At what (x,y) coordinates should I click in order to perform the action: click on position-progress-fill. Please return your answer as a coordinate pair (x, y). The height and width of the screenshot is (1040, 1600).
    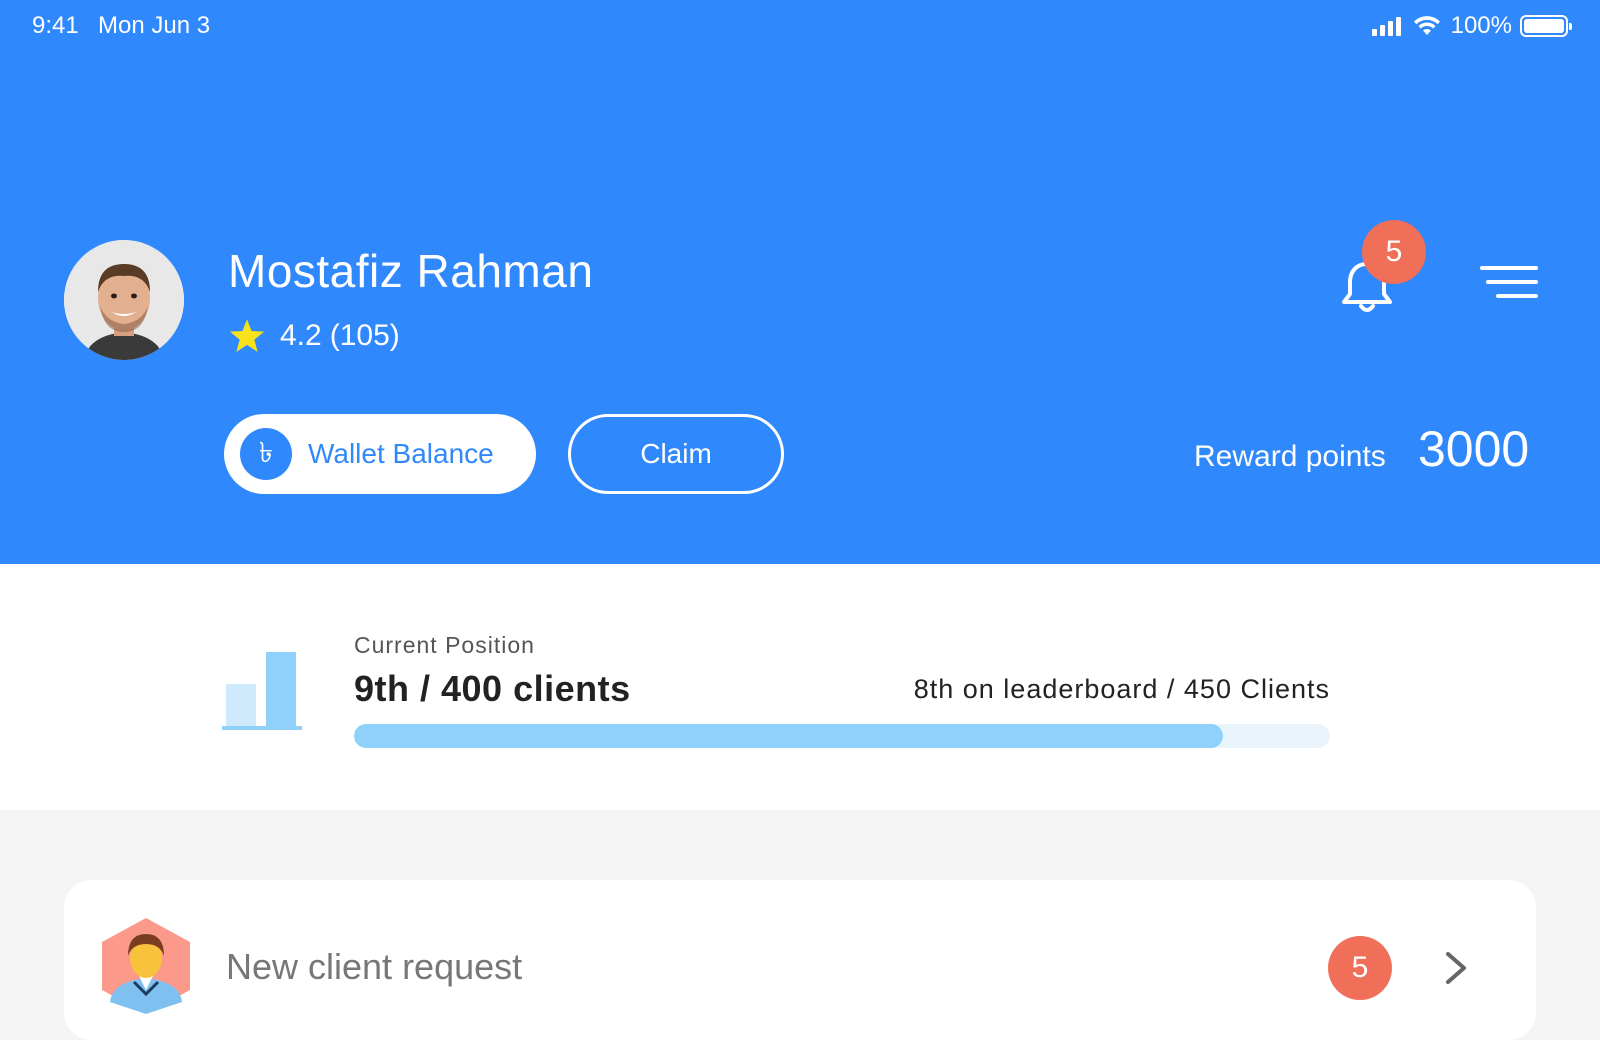
    Looking at the image, I should click on (788, 736).